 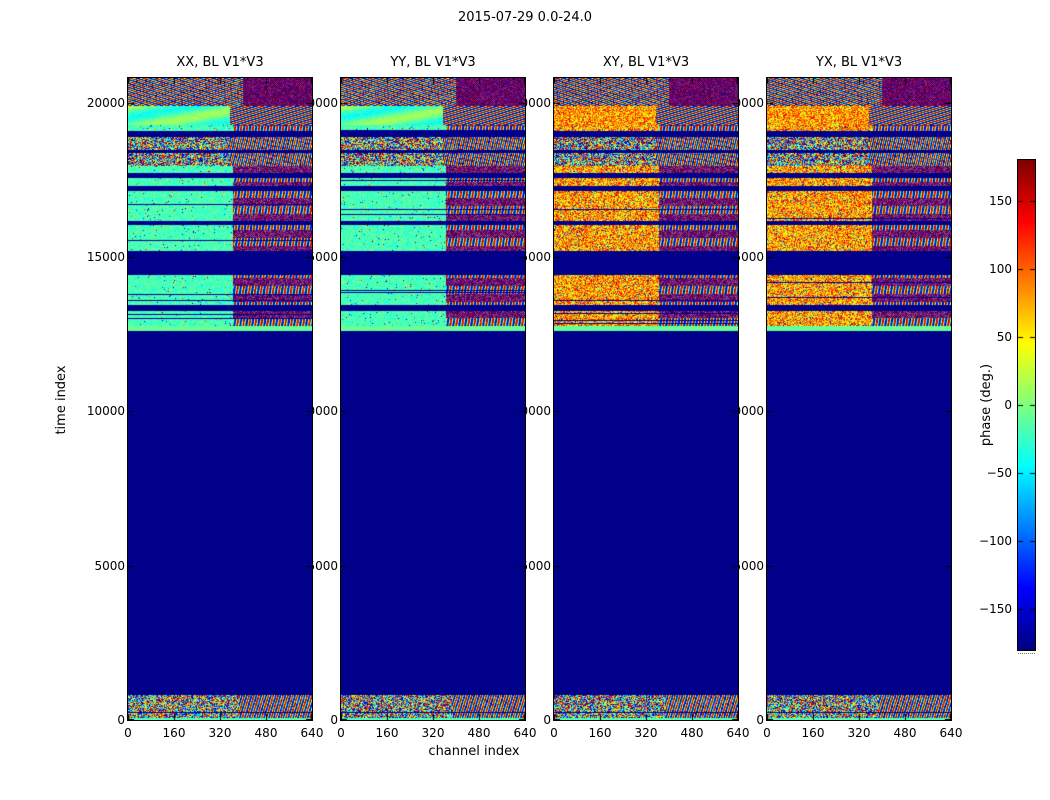 I want to click on y-axis-label: time index, so click(x=61, y=400).